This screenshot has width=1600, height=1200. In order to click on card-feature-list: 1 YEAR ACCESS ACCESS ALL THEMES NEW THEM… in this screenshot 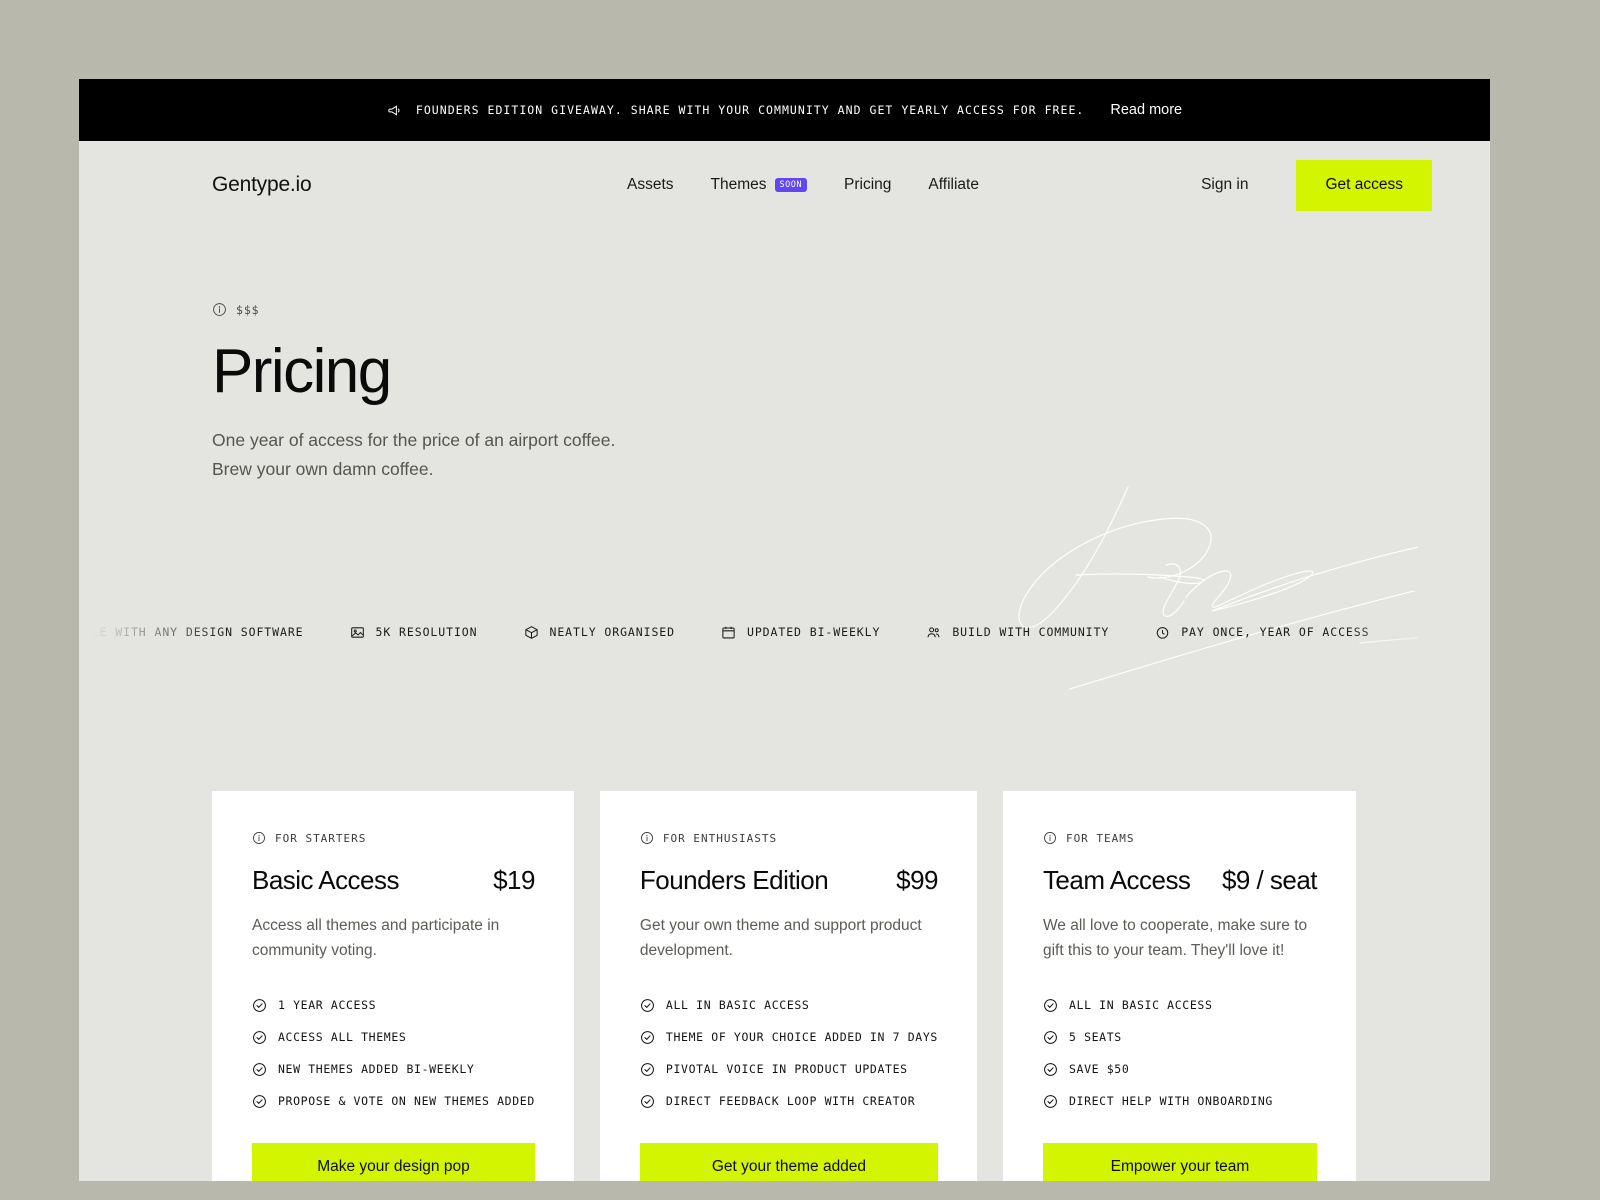, I will do `click(393, 1053)`.